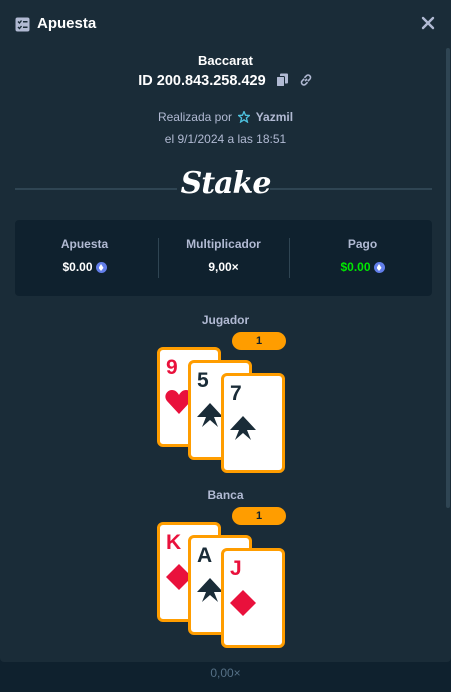  What do you see at coordinates (22, 24) in the screenshot?
I see `bet-slip-icon` at bounding box center [22, 24].